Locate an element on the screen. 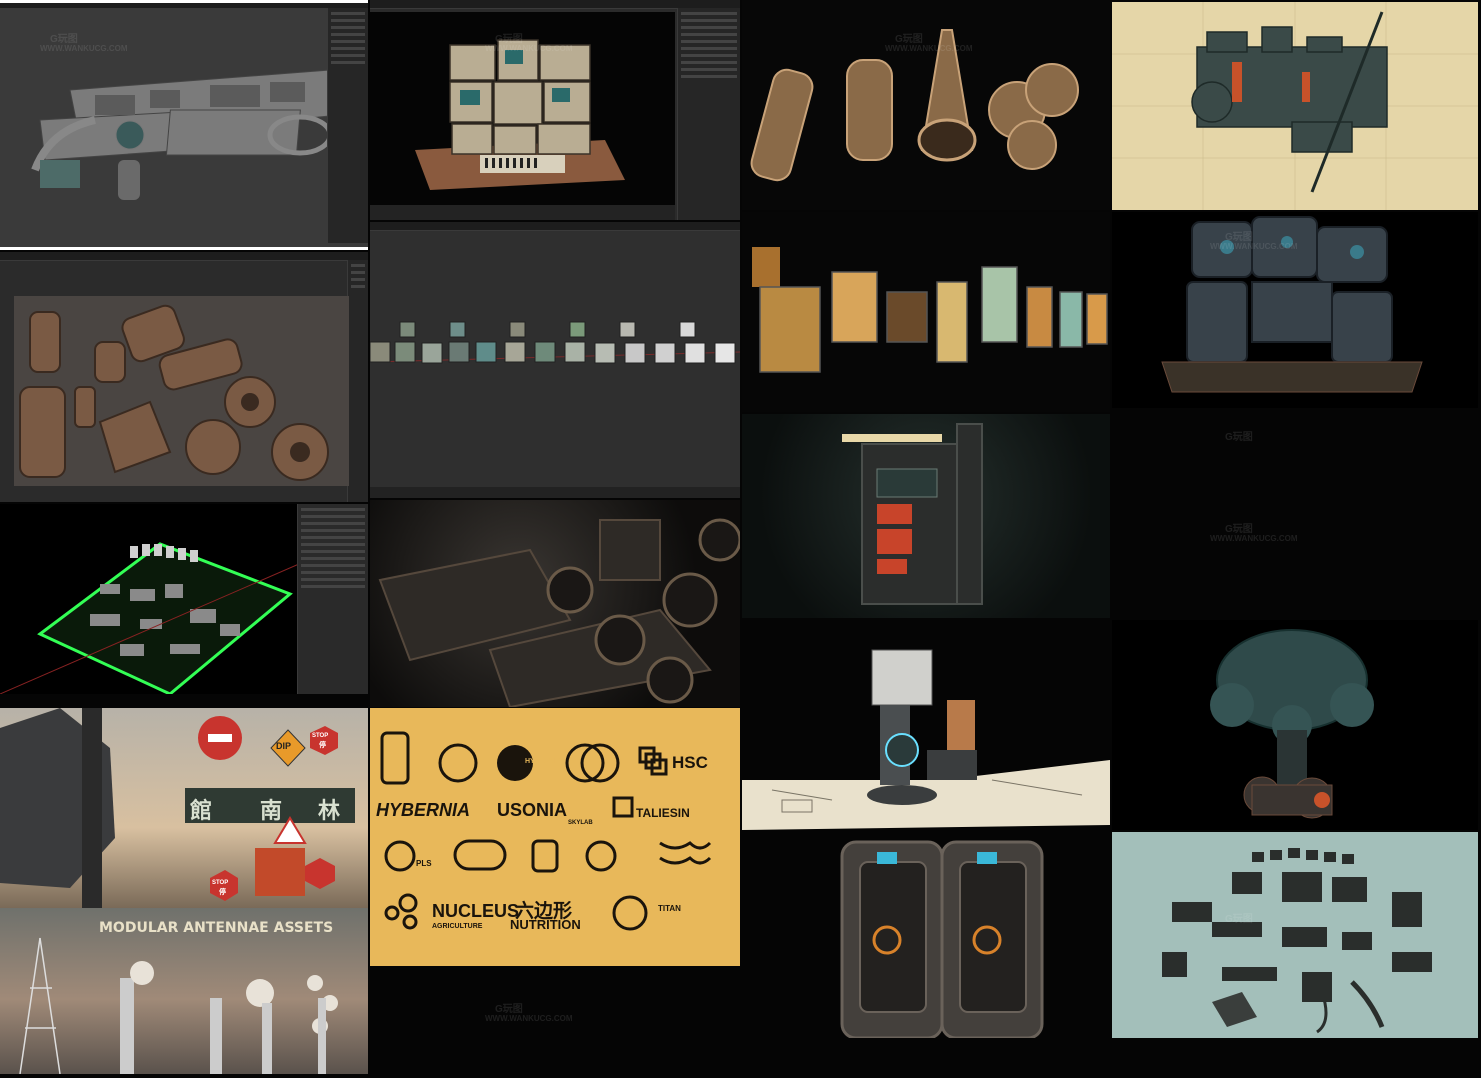 The height and width of the screenshot is (1078, 1481). logo-agriculture: AGRICULTURE is located at coordinates (457, 926).